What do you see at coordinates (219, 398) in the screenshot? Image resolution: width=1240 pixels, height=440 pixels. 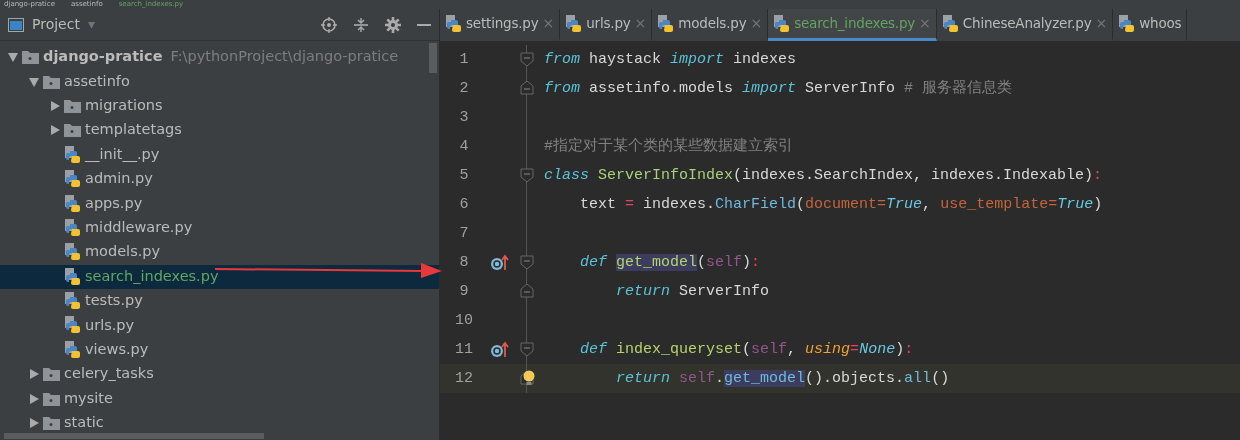 I see `tree-row: mysite` at bounding box center [219, 398].